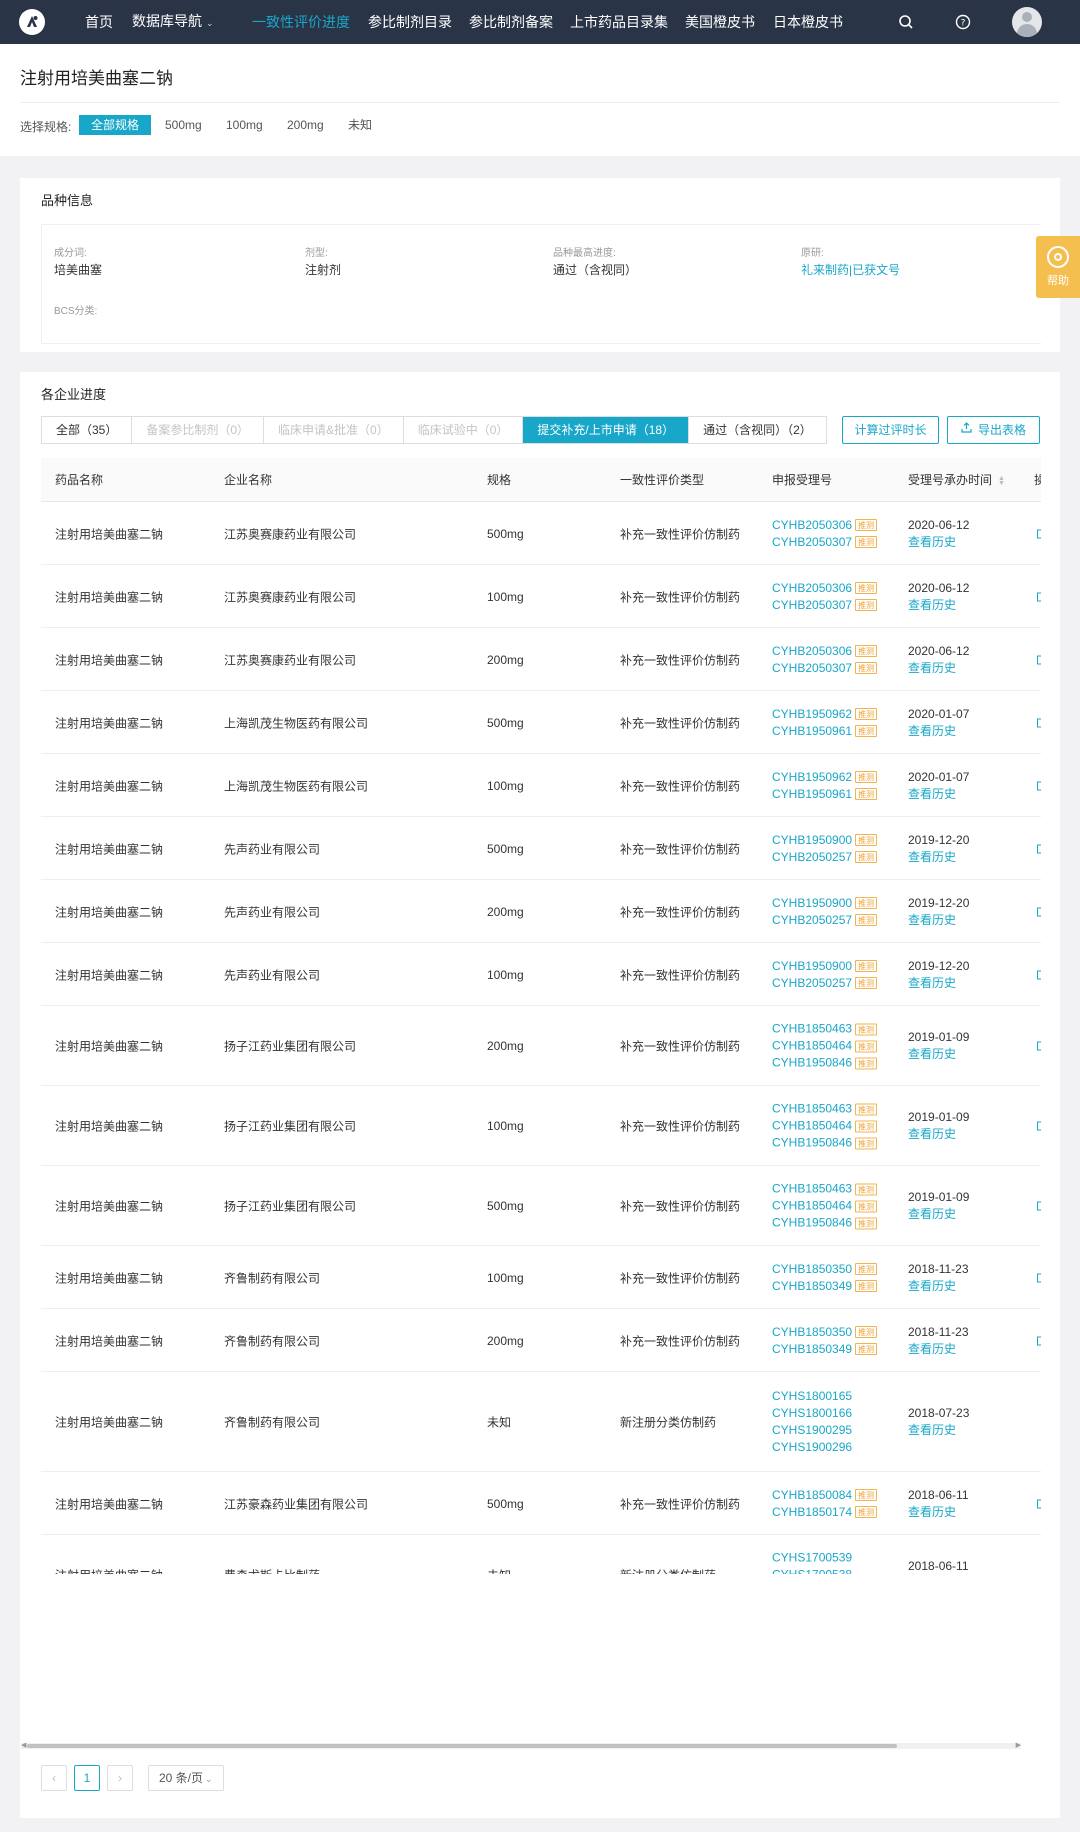 The width and height of the screenshot is (1080, 1832). Describe the element at coordinates (120, 1778) in the screenshot. I see `next-page-button: ›` at that location.